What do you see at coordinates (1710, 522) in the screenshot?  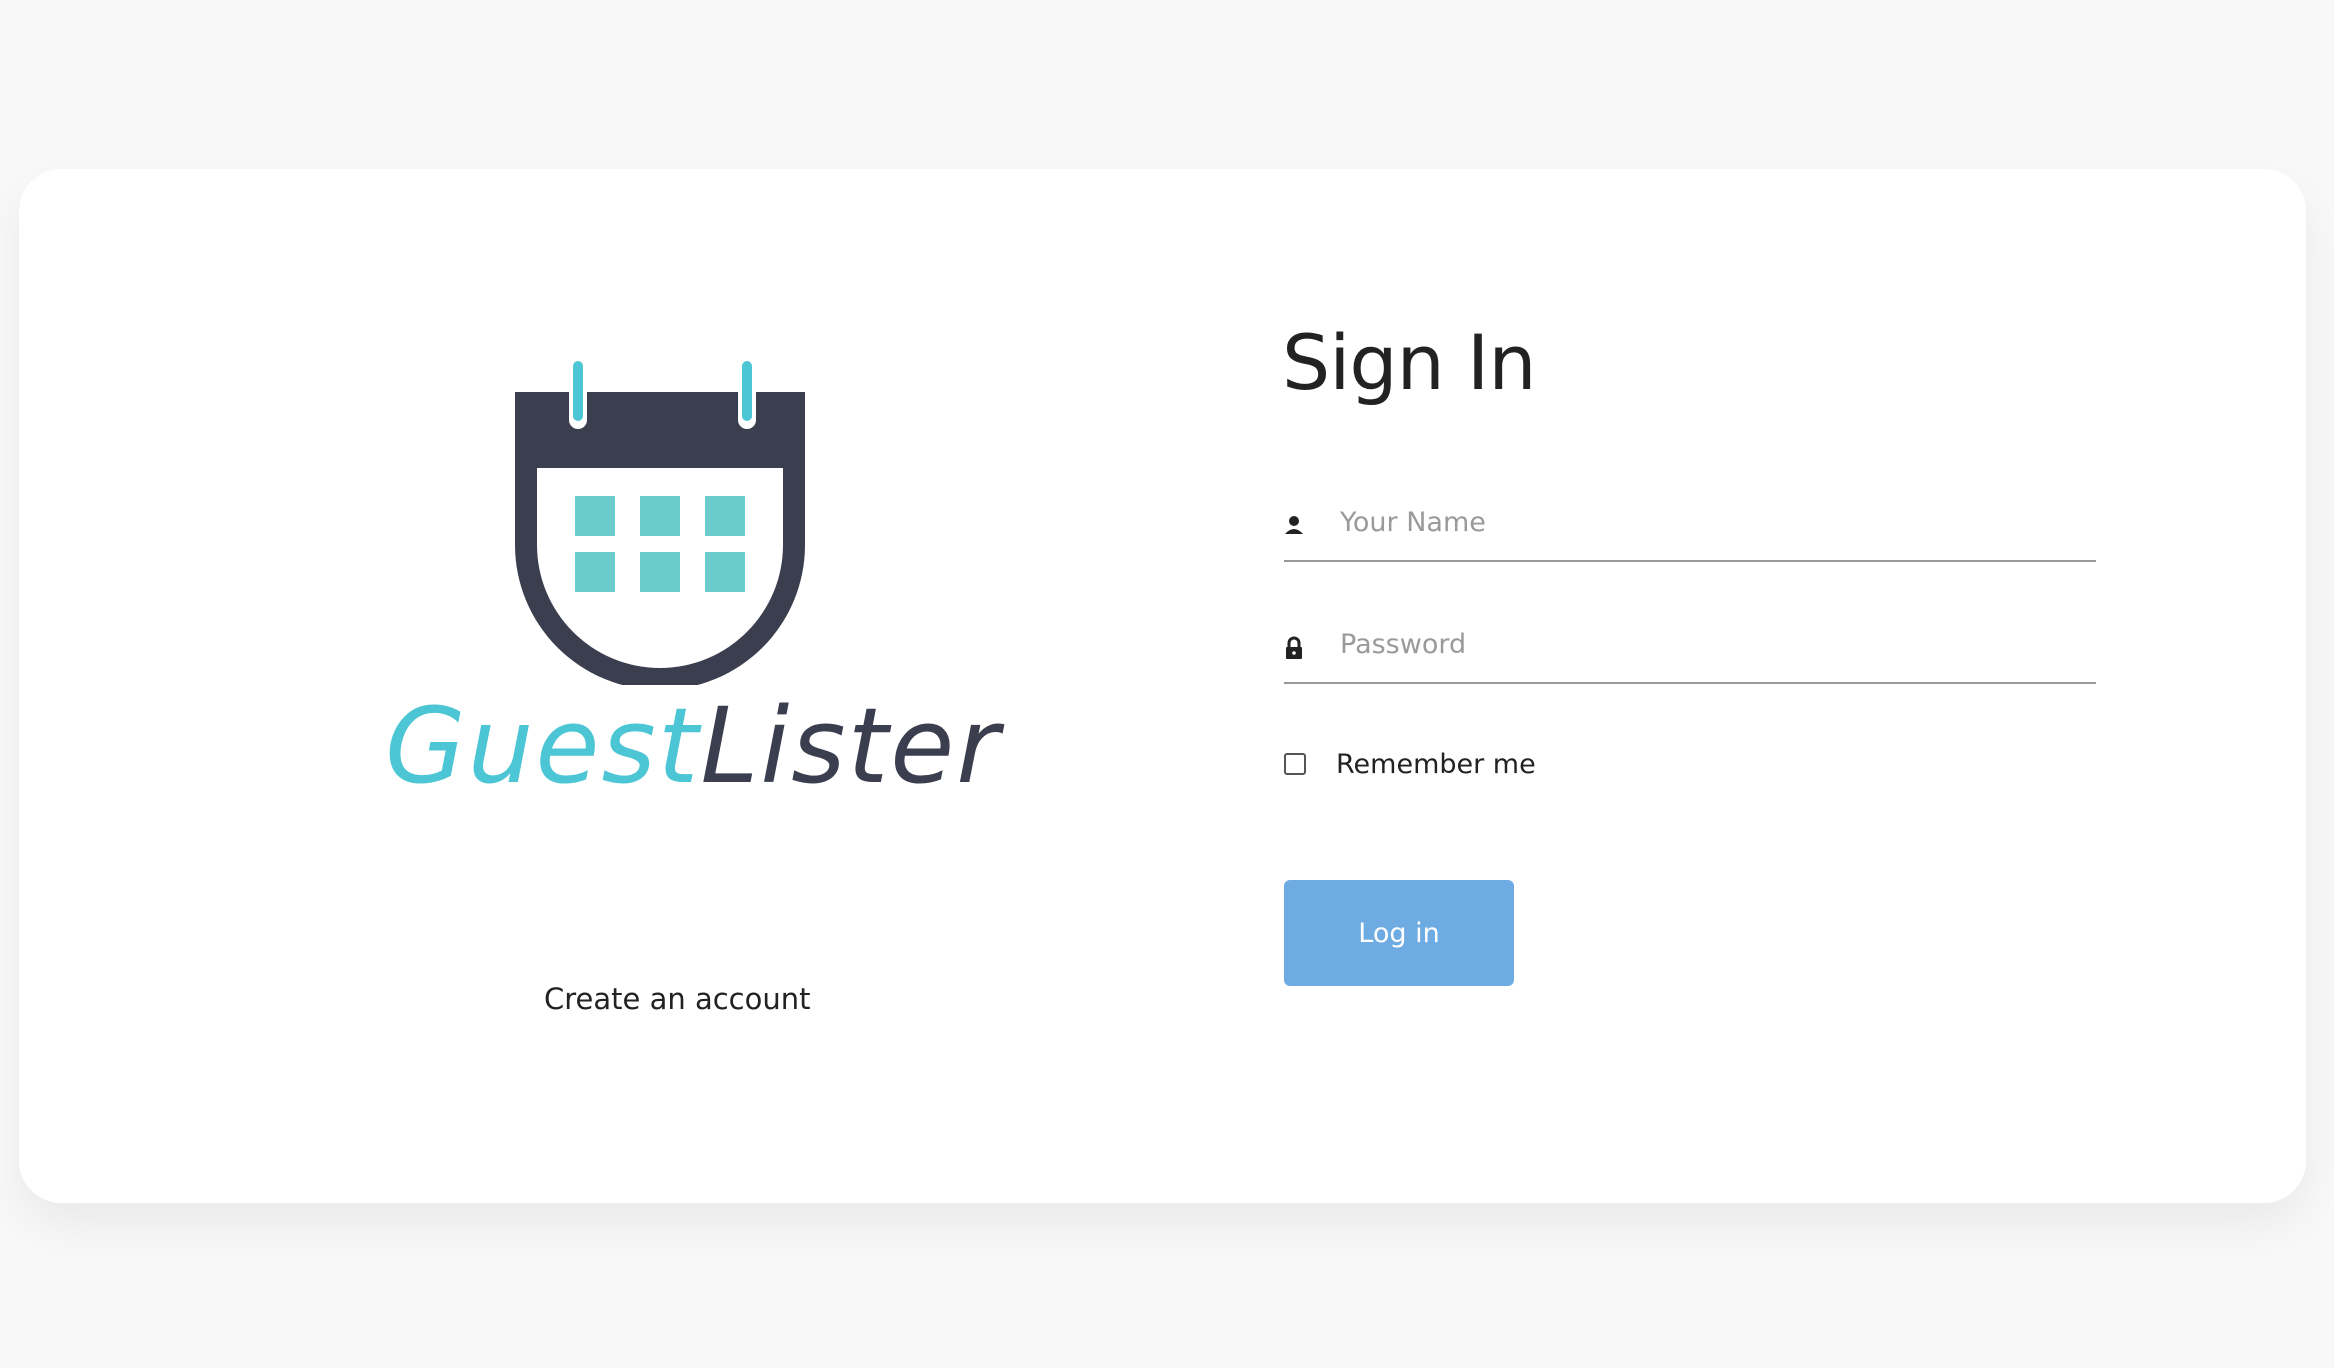 I see `name-input` at bounding box center [1710, 522].